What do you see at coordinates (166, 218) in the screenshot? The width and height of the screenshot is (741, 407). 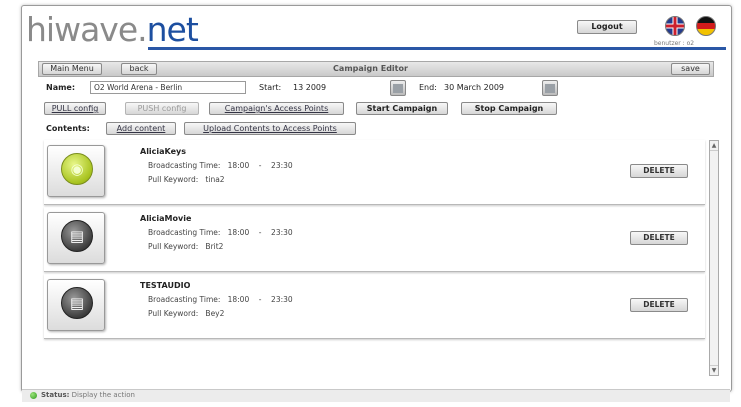 I see `content-title: AliciaMovie` at bounding box center [166, 218].